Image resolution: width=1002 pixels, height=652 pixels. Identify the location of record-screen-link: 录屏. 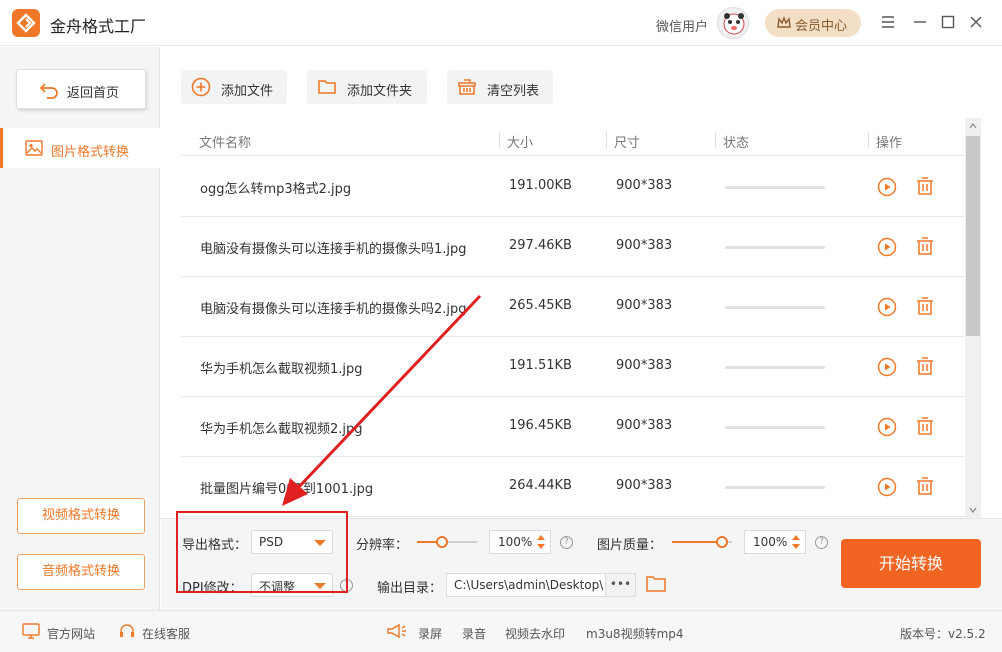
(430, 633).